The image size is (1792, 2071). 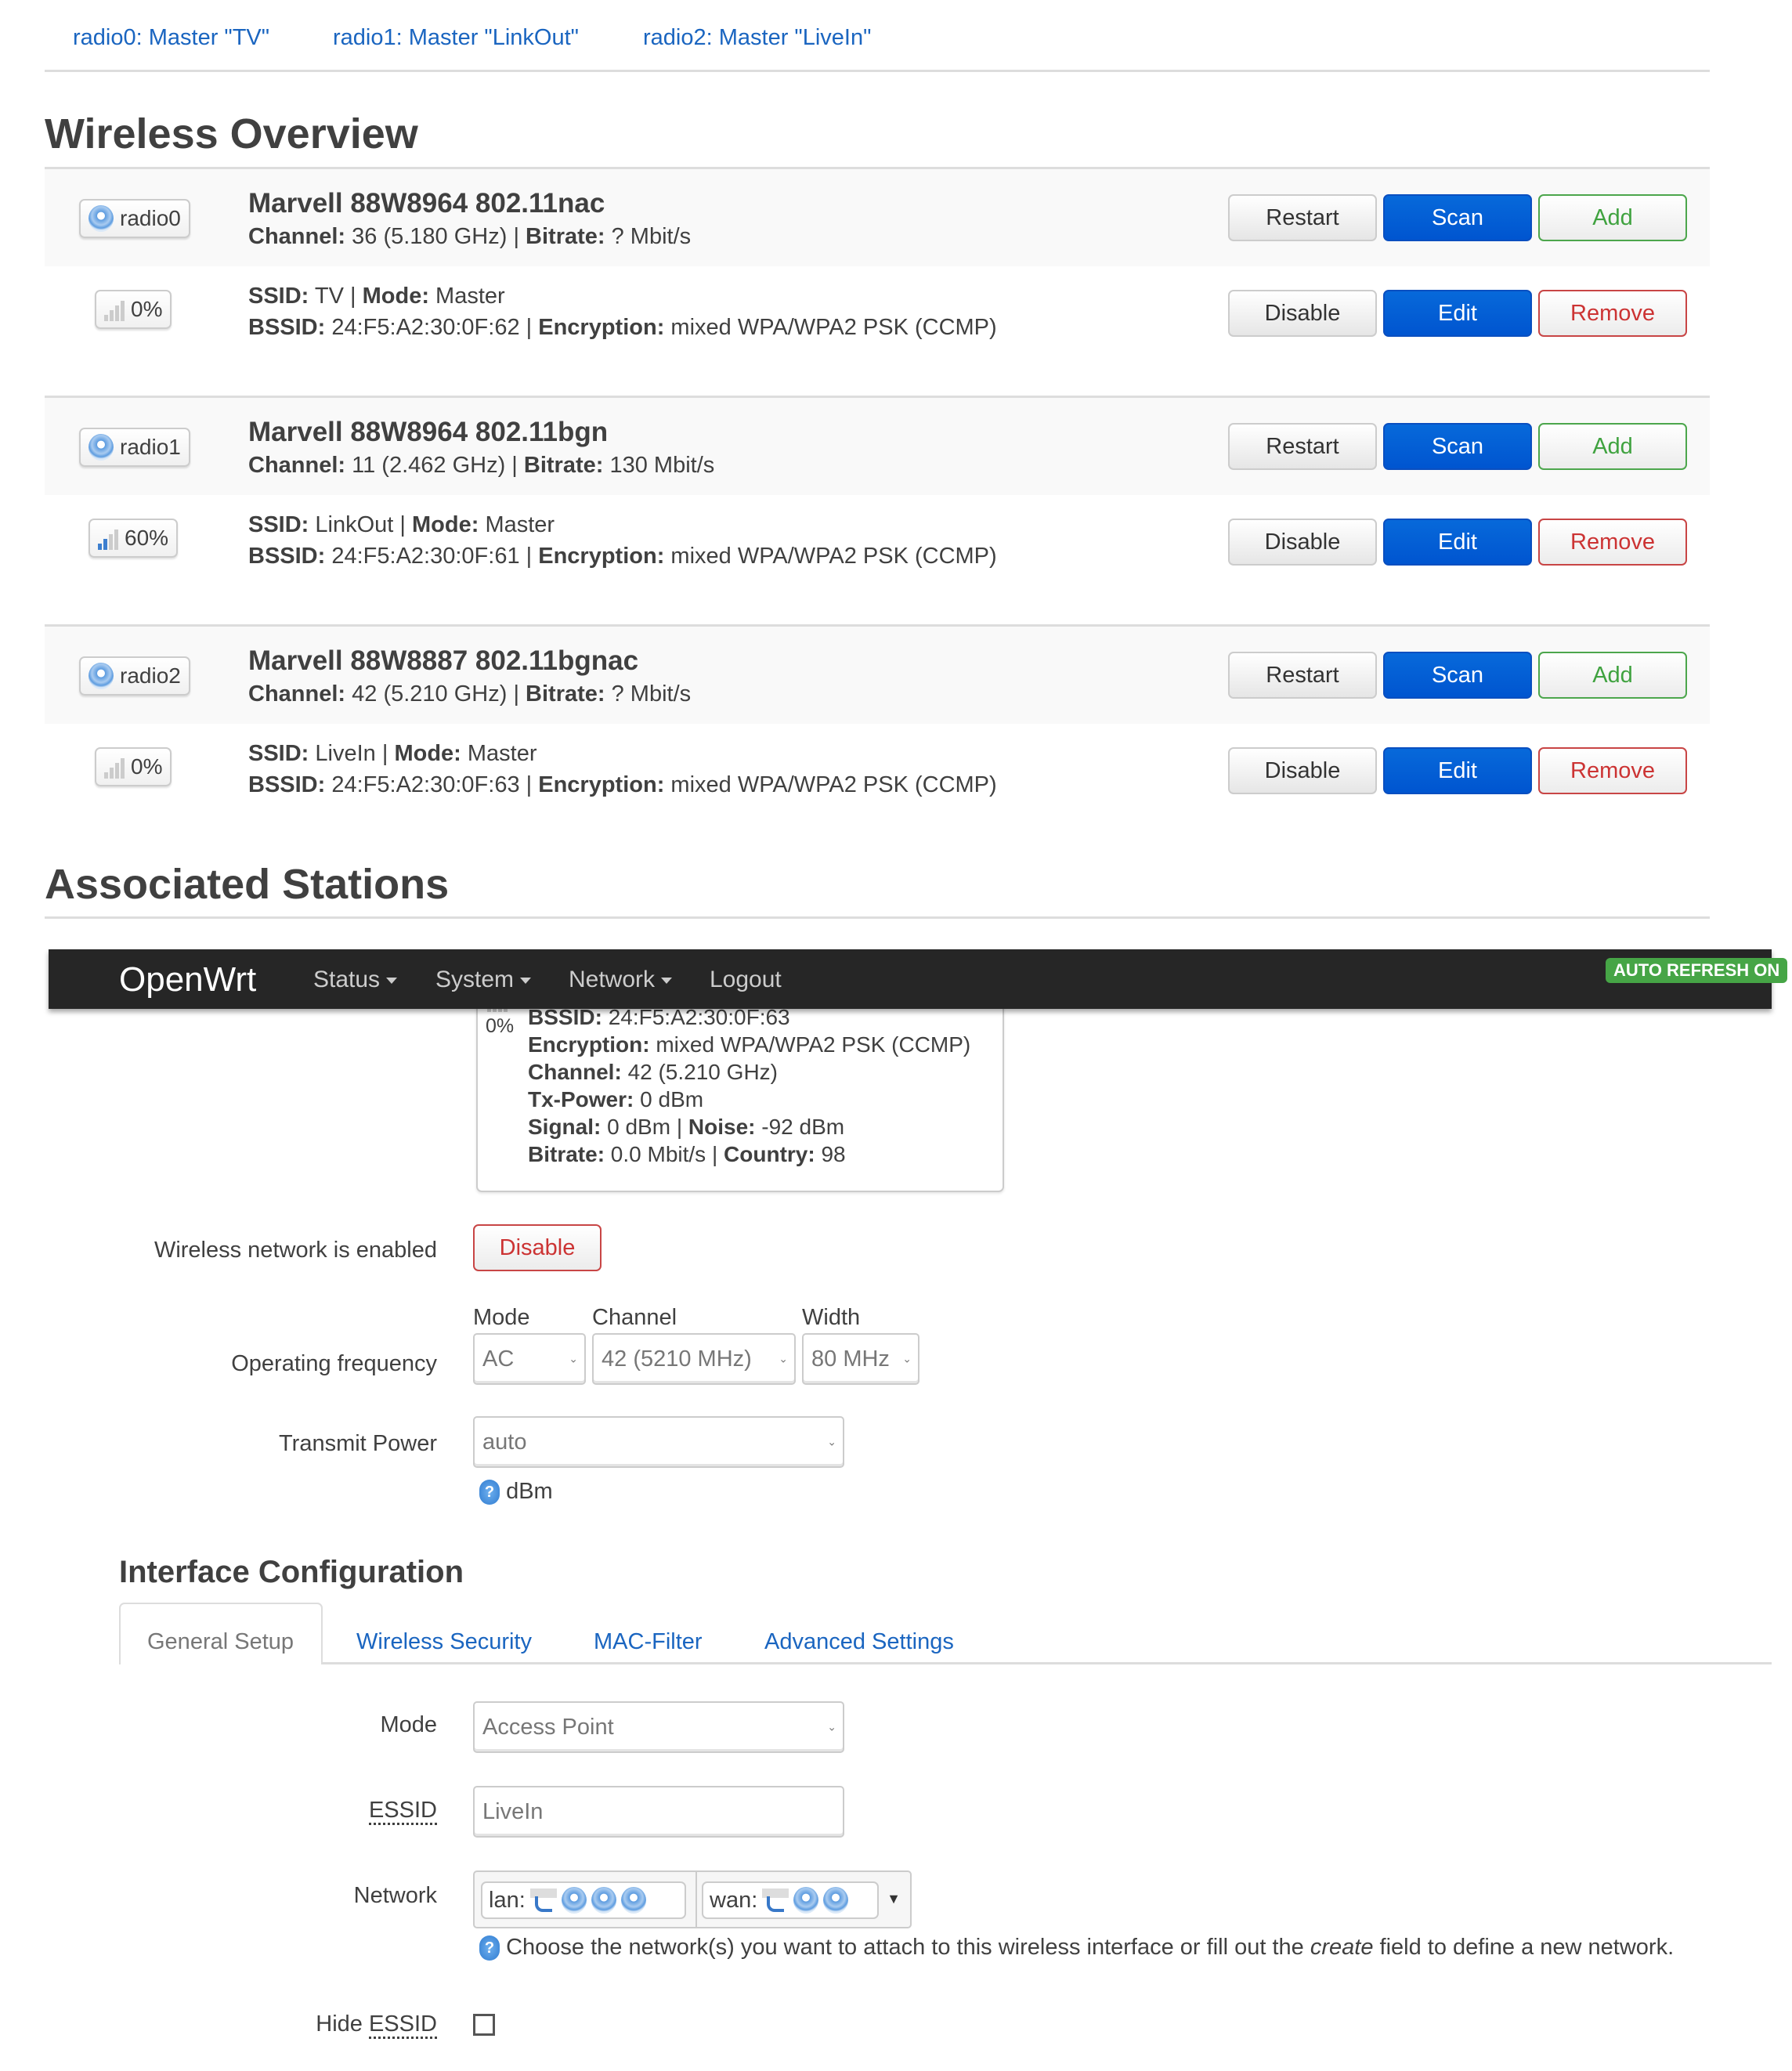 I want to click on width-select: 80 MHz ⌄, so click(x=860, y=1359).